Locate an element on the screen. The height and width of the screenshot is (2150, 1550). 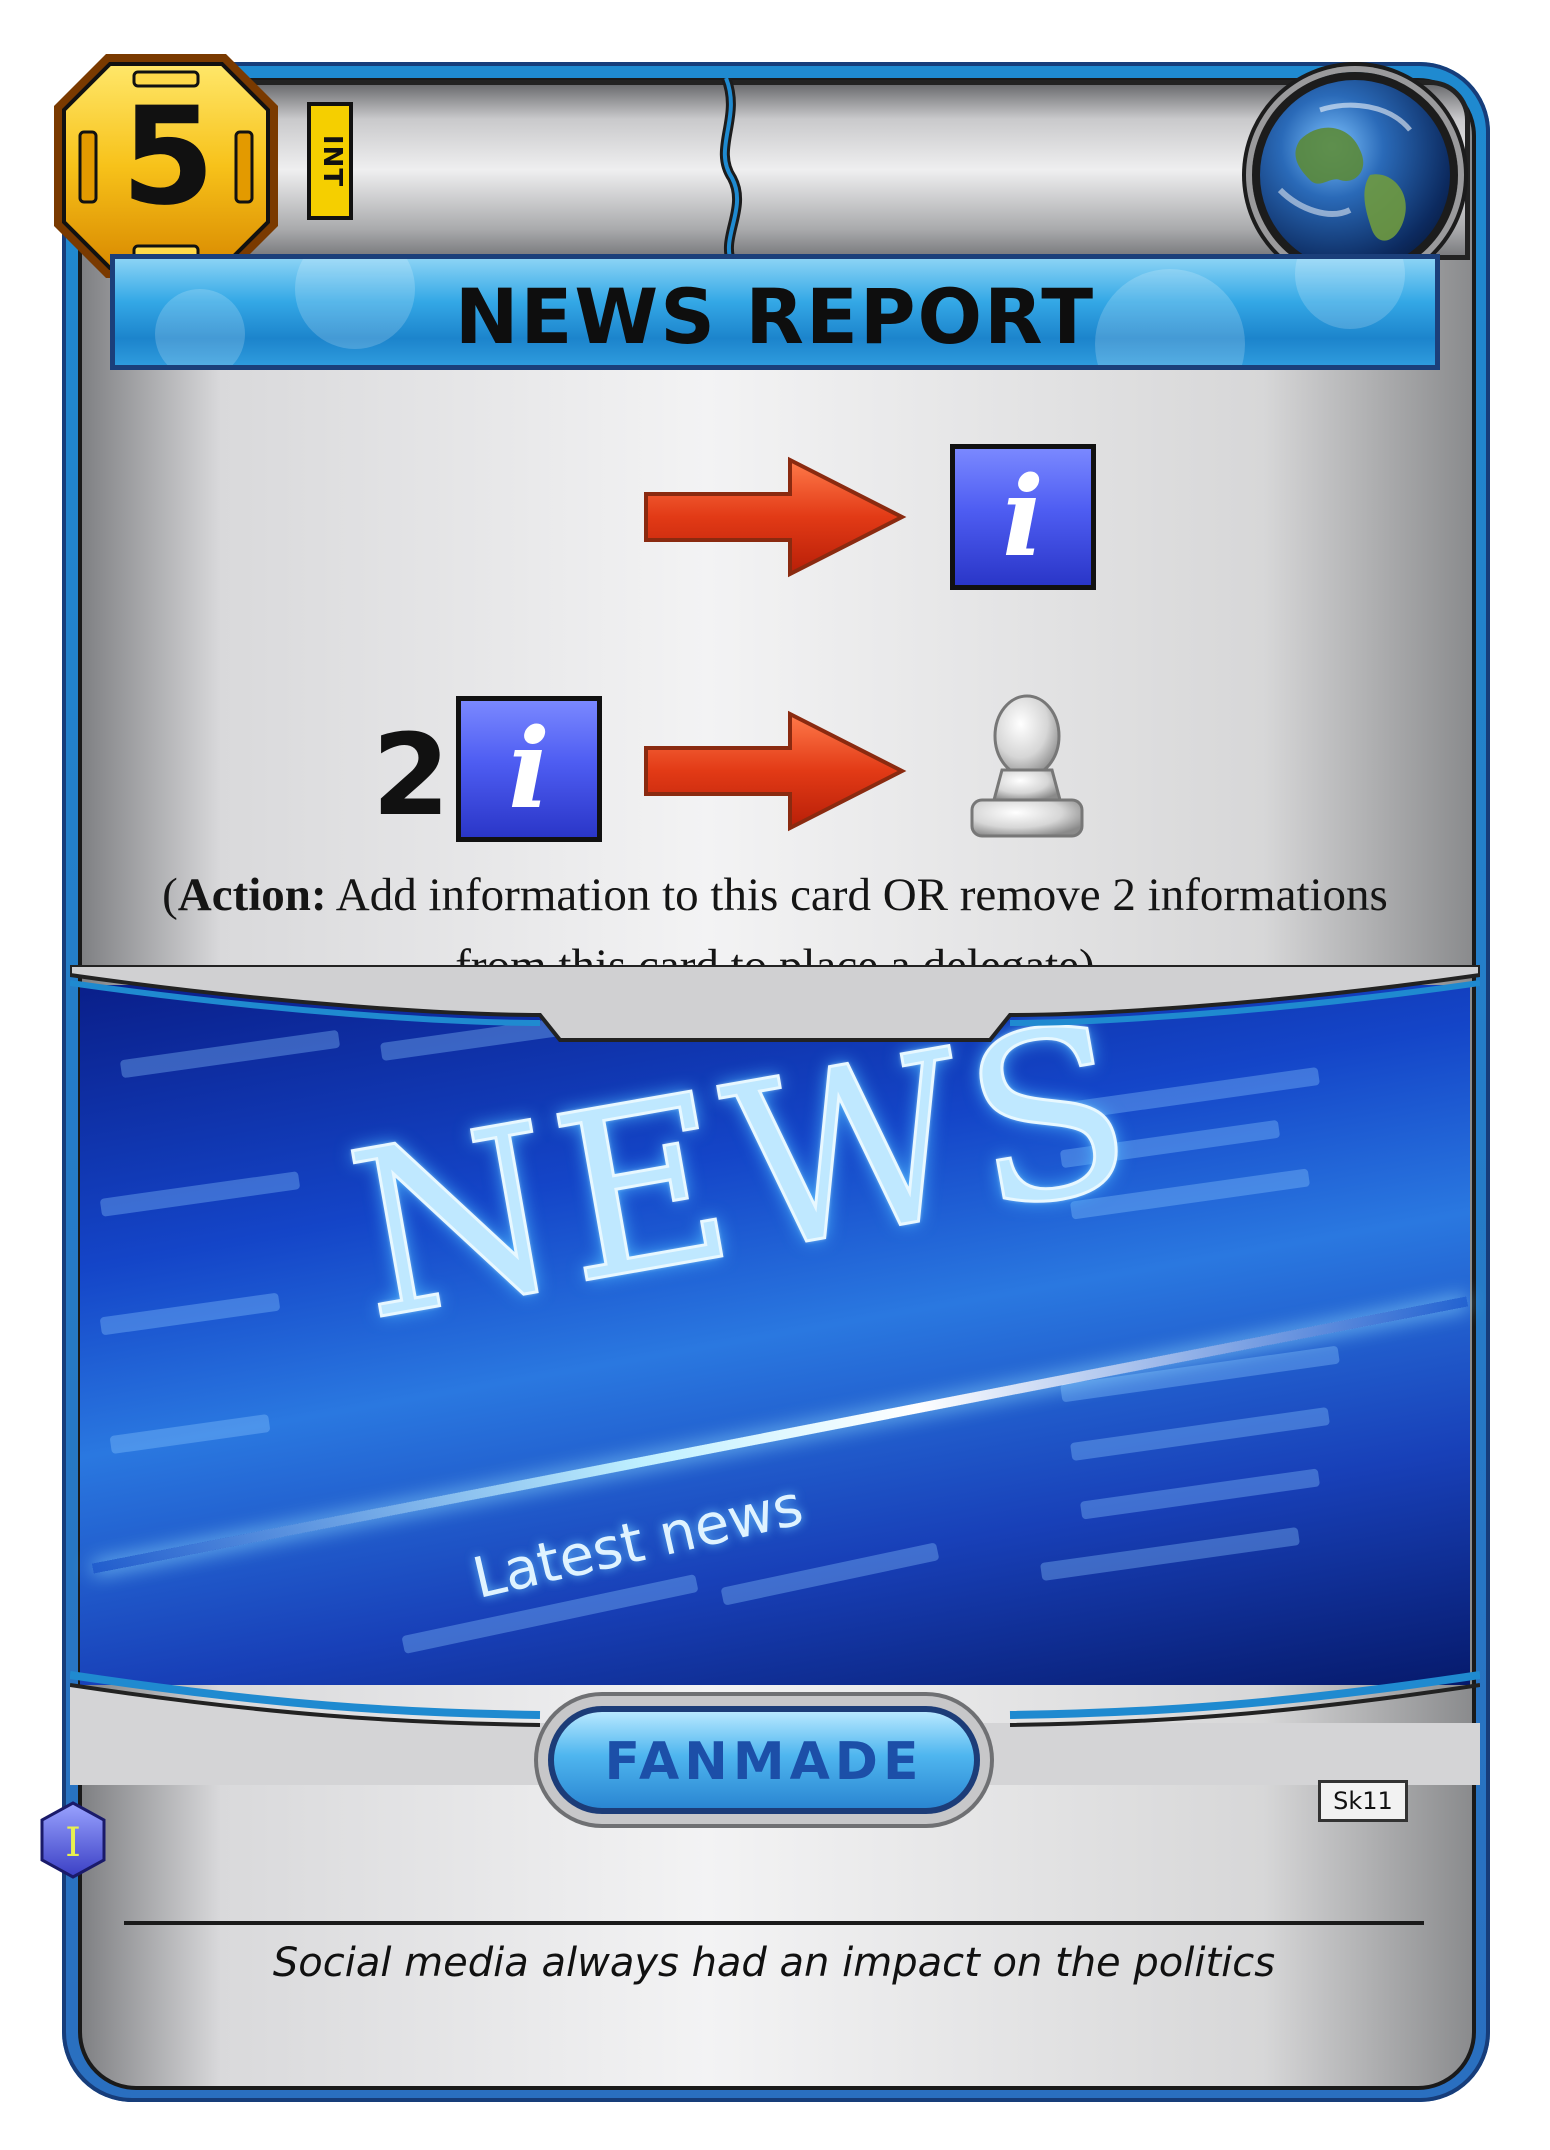
set-code: Sk11 is located at coordinates (1363, 1801).